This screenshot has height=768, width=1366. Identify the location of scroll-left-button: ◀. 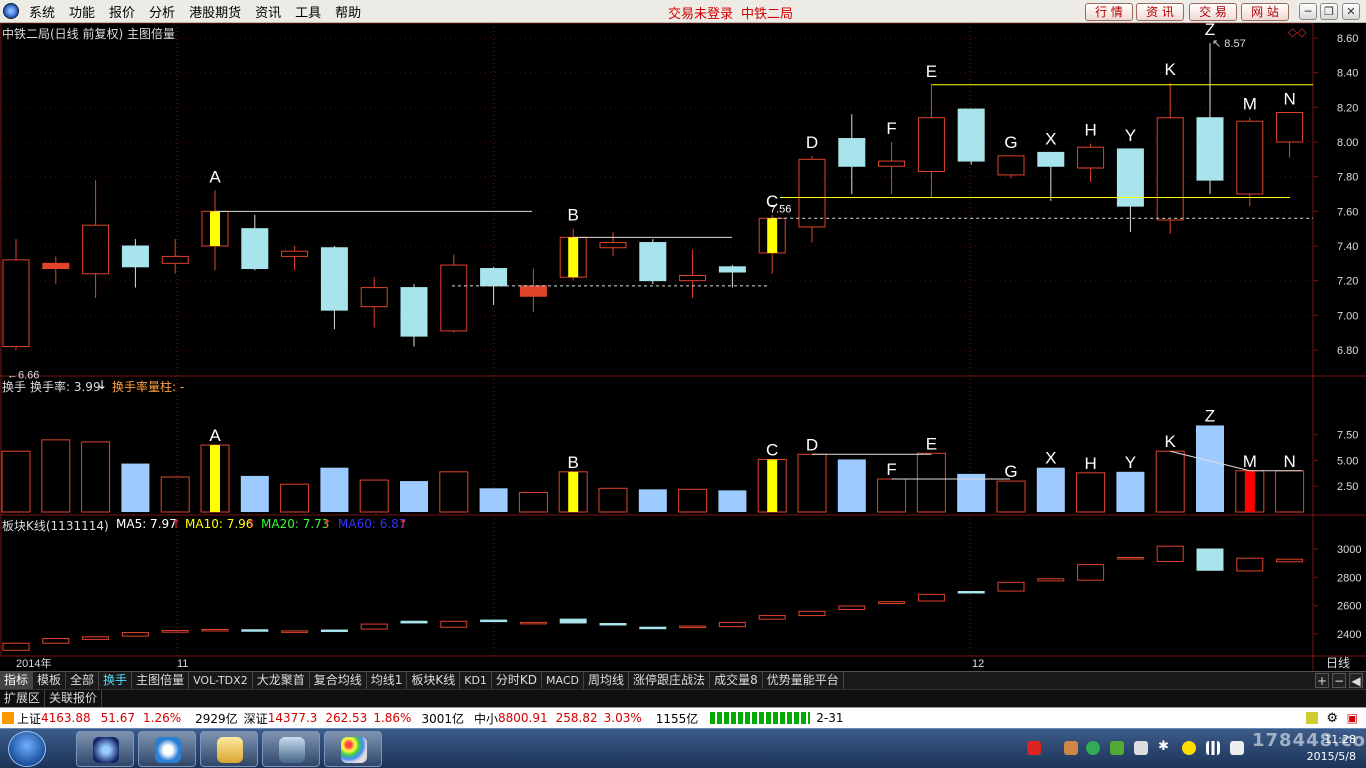
(1356, 680).